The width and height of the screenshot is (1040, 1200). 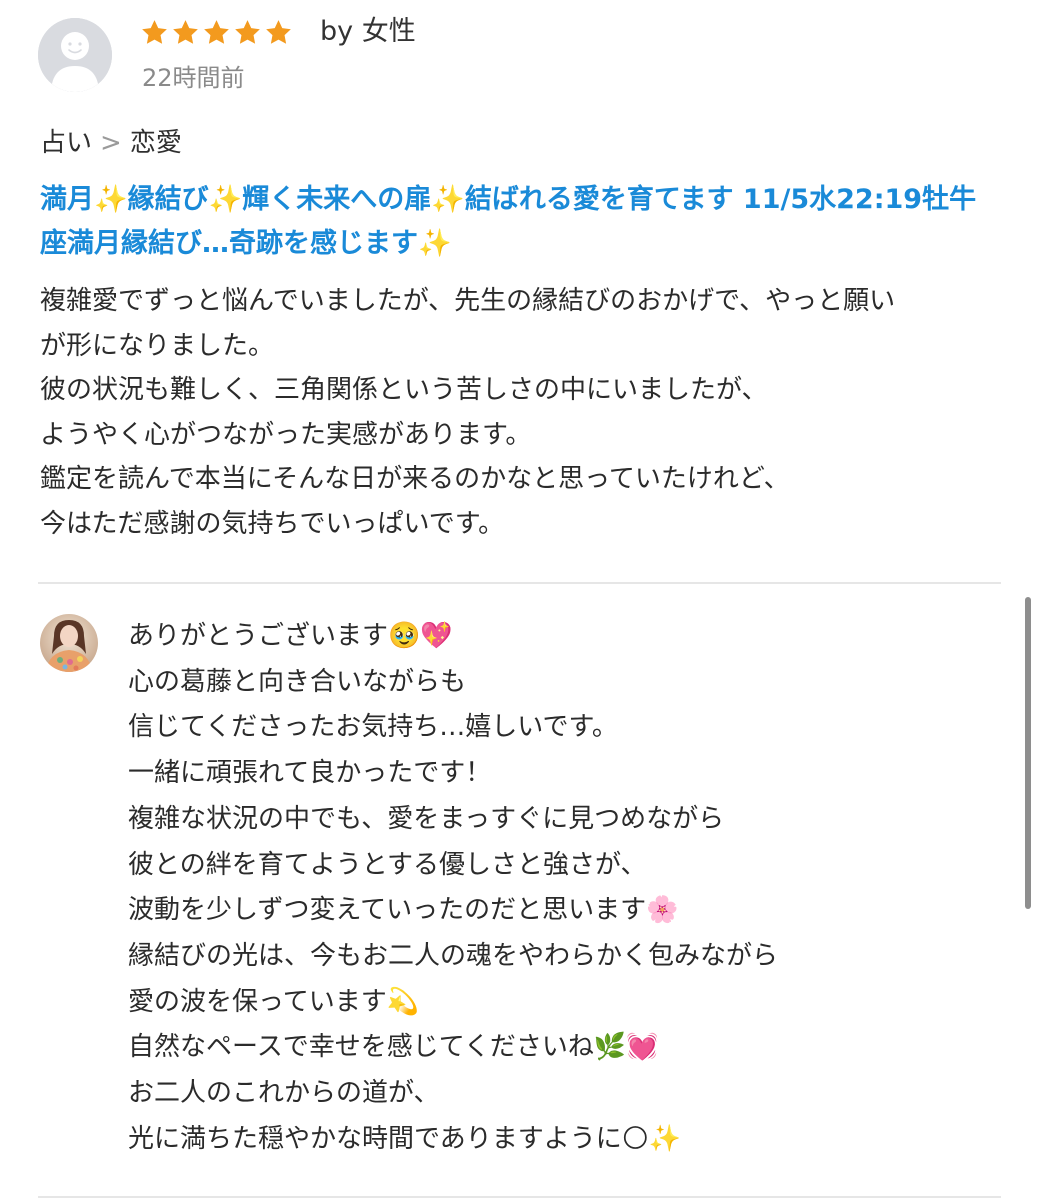 I want to click on reply-line: 波動を少しずつ変えていったのだと思います🌸, so click(x=403, y=910).